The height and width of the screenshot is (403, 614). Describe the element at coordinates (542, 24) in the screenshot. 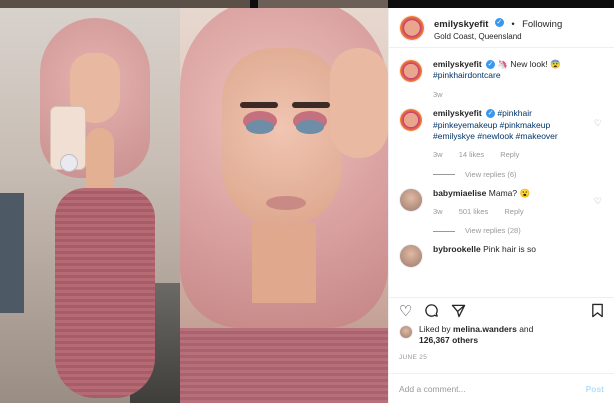

I see `following-button: Following` at that location.